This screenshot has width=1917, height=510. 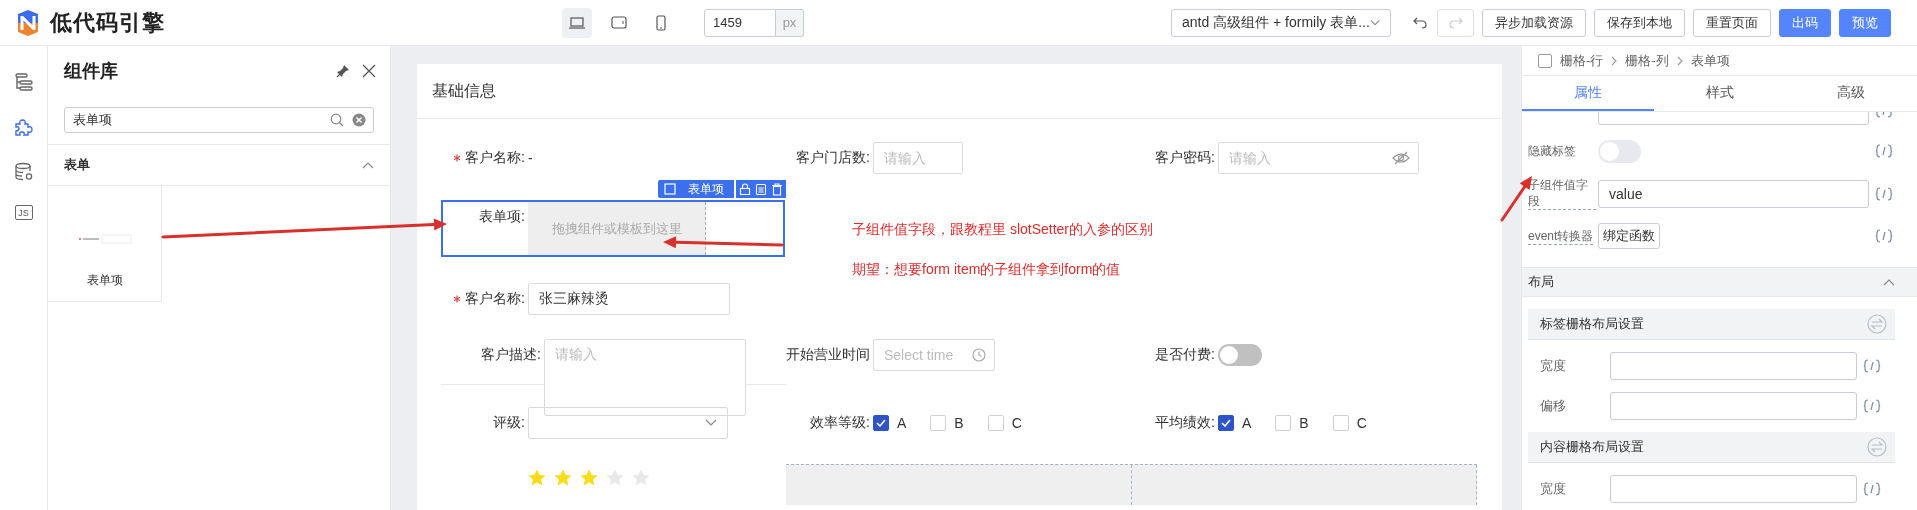 What do you see at coordinates (645, 377) in the screenshot?
I see `text-area: 请输入` at bounding box center [645, 377].